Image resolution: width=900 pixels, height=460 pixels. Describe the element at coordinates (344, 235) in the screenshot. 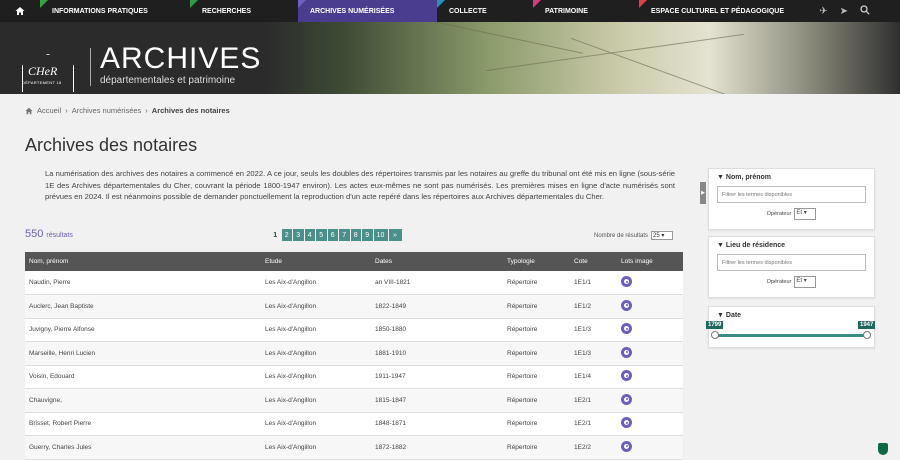

I see `page-7: 7` at that location.